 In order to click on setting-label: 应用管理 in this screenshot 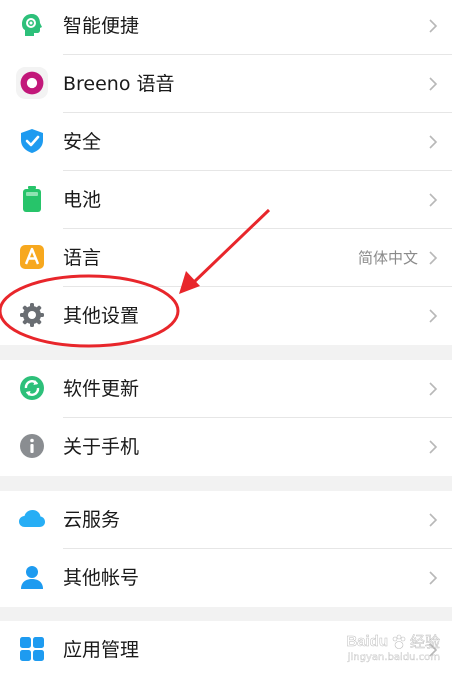, I will do `click(101, 650)`.